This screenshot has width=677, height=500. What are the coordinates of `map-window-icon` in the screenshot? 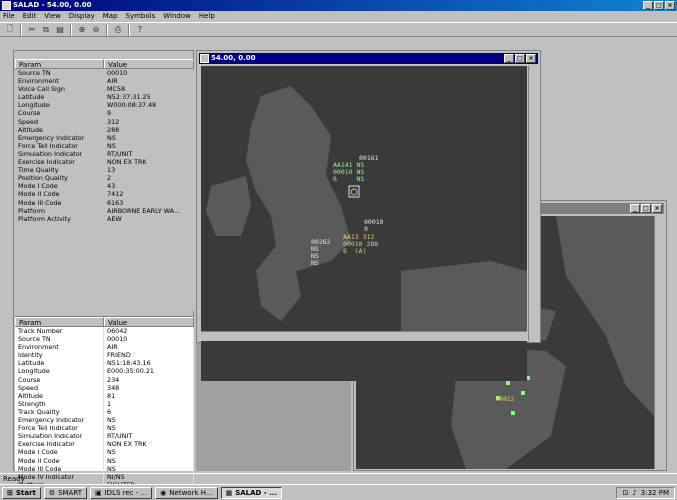 It's located at (204, 58).